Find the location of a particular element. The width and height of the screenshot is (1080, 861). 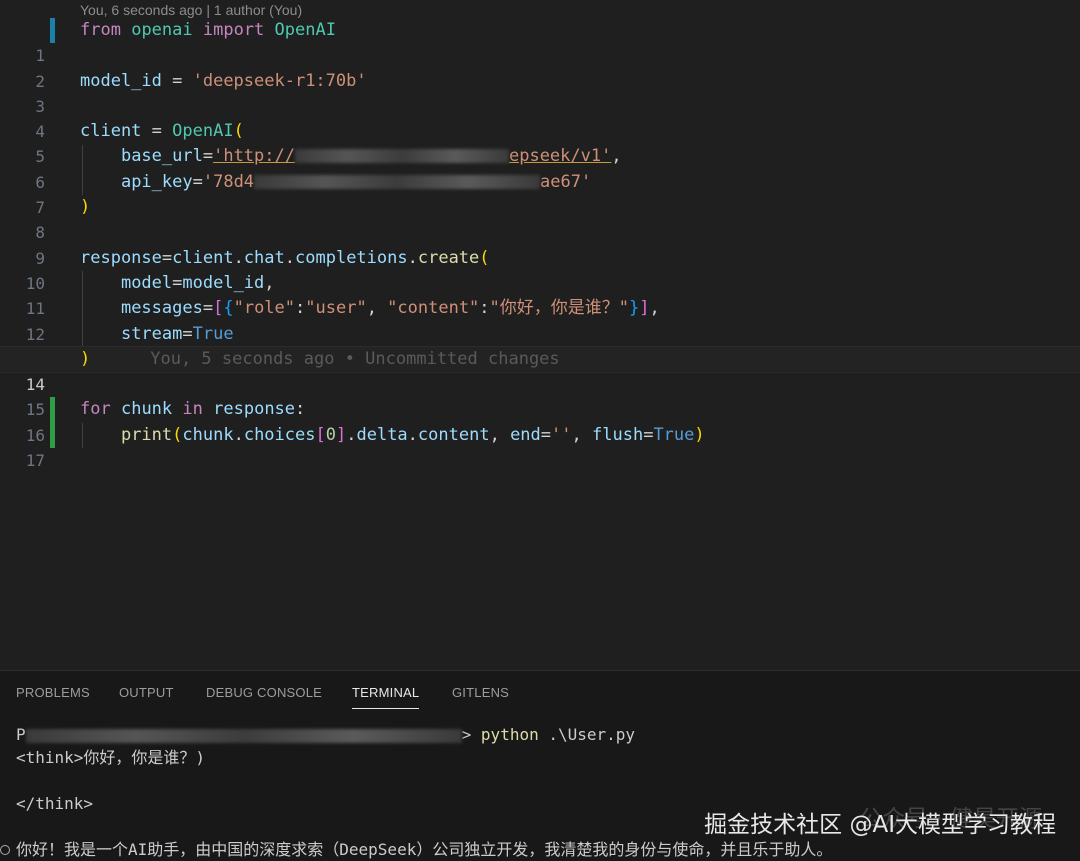

code-line: 5 client = OpenAI( is located at coordinates (540, 142).